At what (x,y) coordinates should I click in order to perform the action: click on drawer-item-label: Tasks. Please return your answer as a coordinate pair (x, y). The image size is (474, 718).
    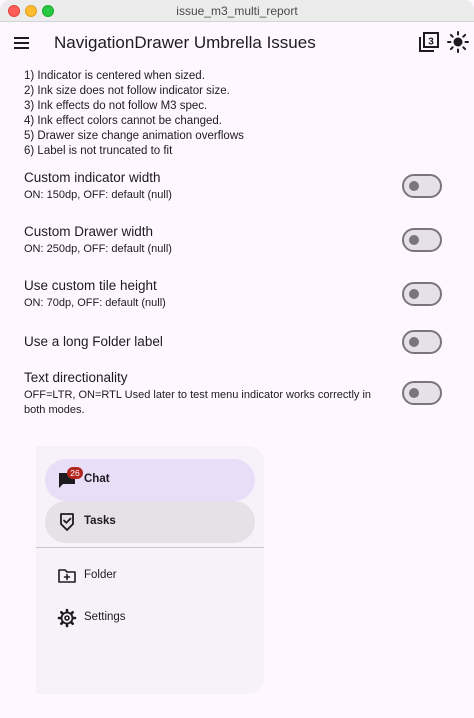
    Looking at the image, I should click on (100, 521).